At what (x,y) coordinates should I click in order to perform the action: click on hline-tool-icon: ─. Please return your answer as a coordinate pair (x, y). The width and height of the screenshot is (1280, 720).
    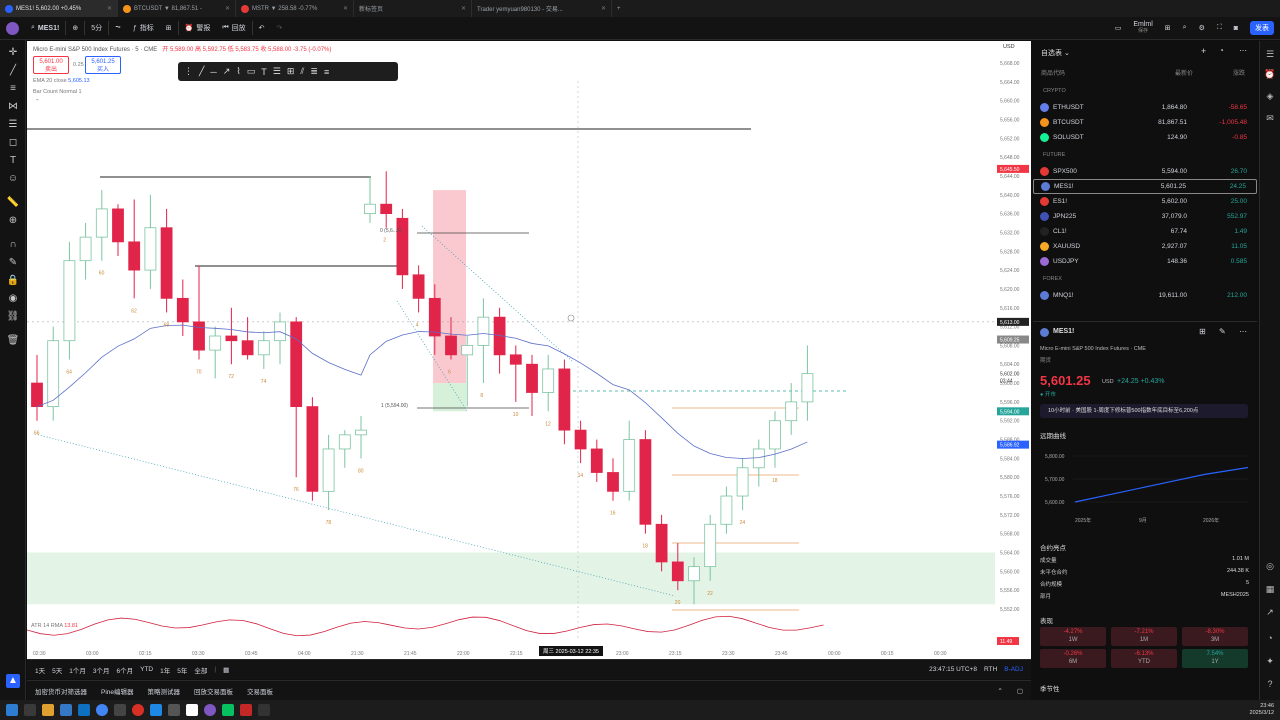
    Looking at the image, I should click on (213, 72).